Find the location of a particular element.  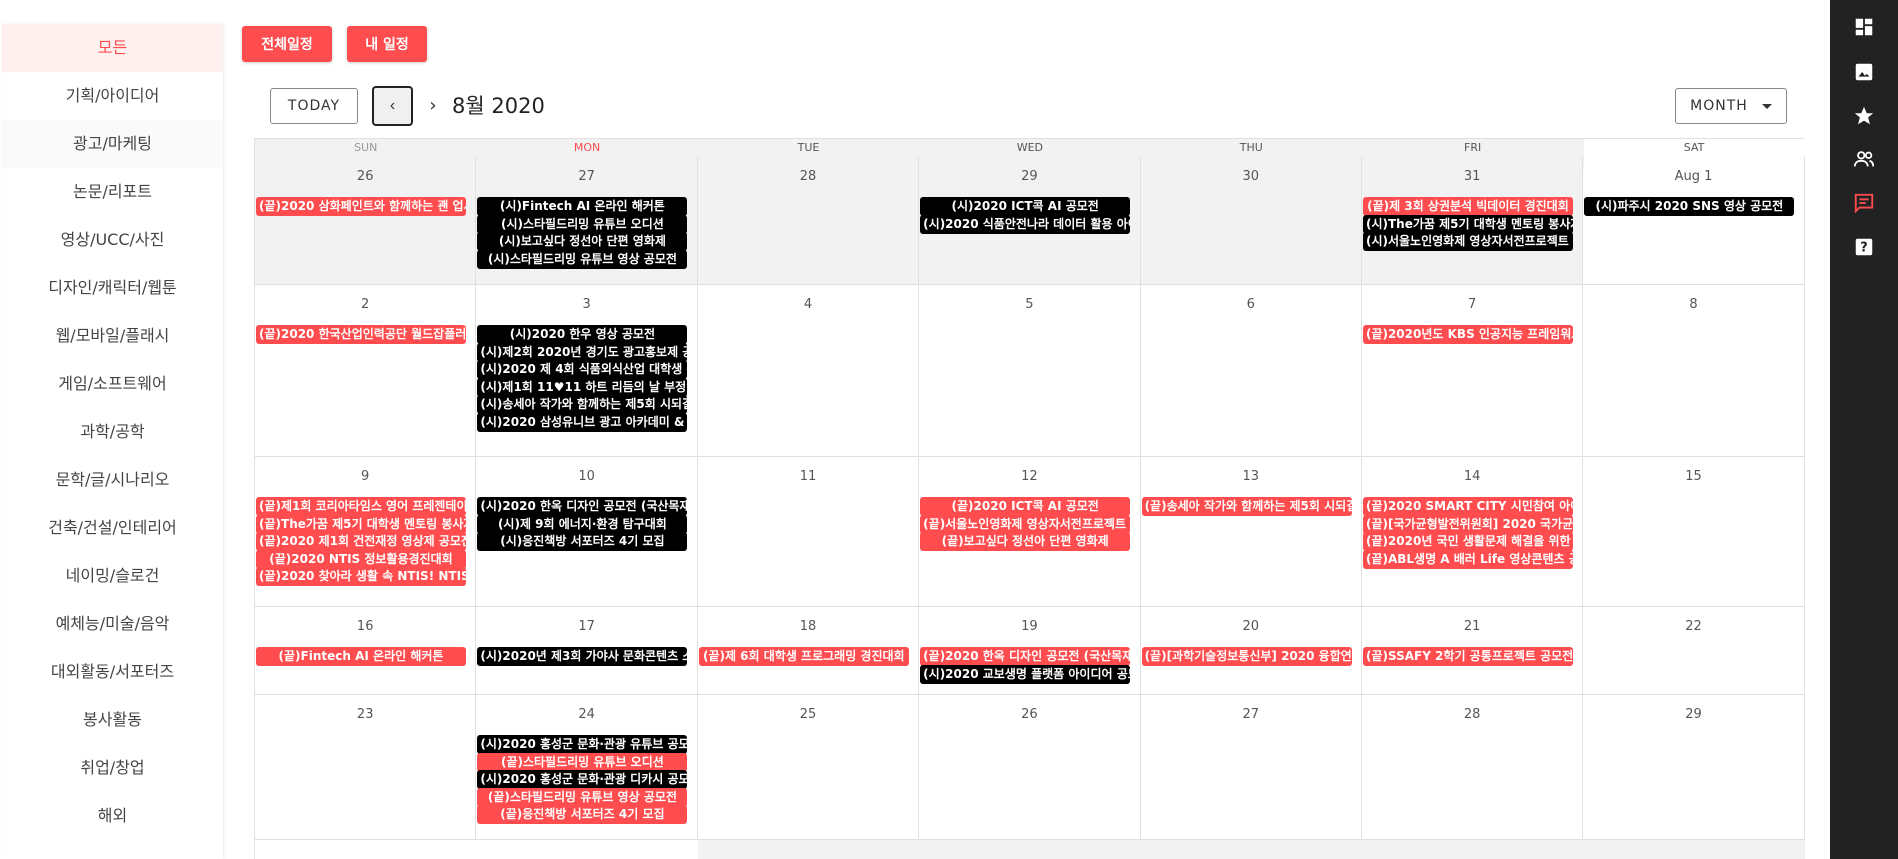

event-start: (시)응진책방 서포터즈 4기 모집 is located at coordinates (582, 541).